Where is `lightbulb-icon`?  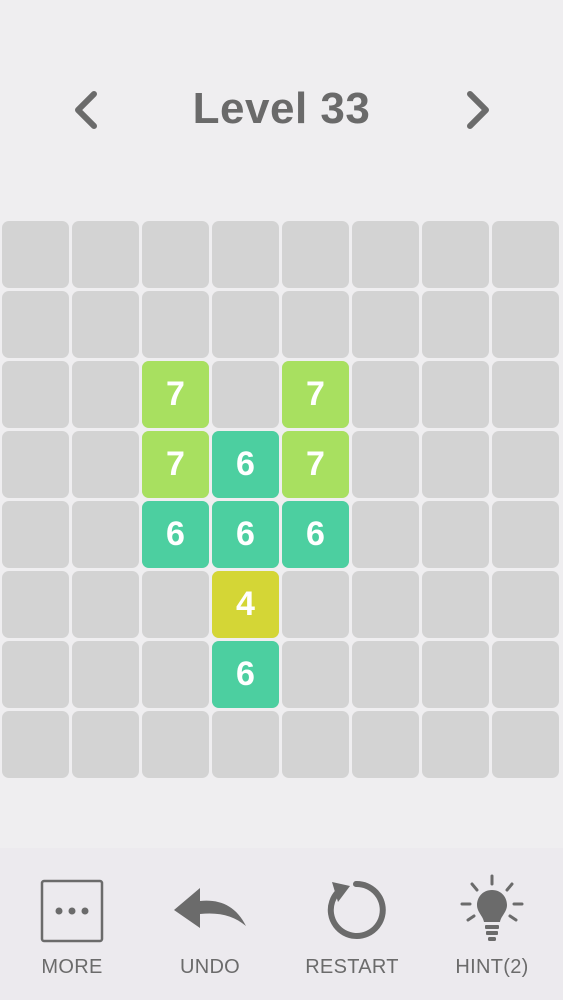
lightbulb-icon is located at coordinates (492, 907).